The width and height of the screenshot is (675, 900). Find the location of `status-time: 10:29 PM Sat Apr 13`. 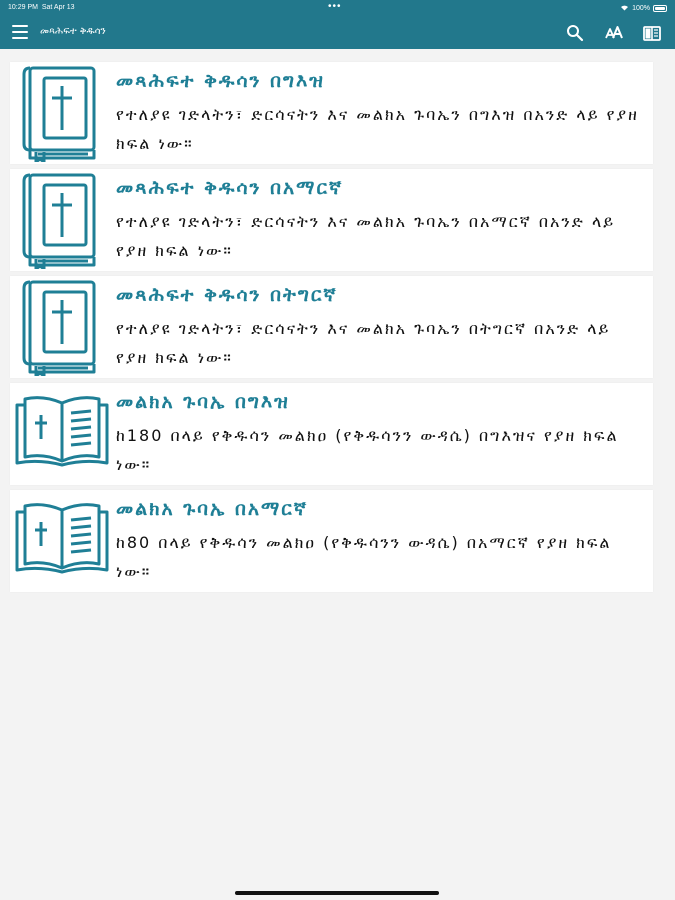

status-time: 10:29 PM Sat Apr 13 is located at coordinates (41, 7).